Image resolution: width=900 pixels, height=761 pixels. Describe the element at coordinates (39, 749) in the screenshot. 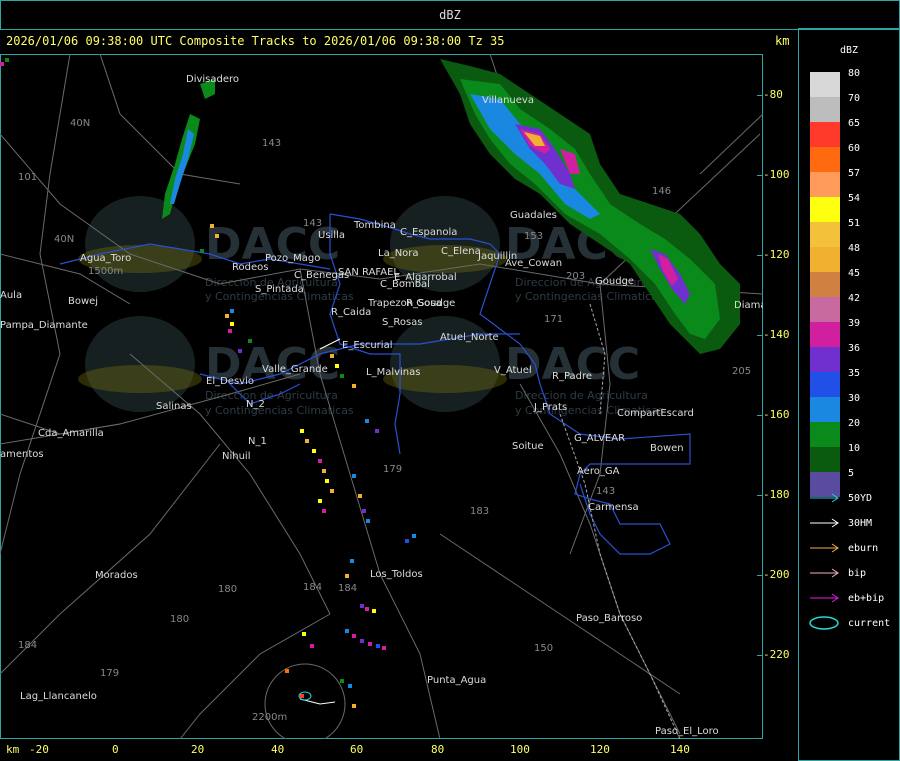

I see `x-tick-label: -20` at that location.